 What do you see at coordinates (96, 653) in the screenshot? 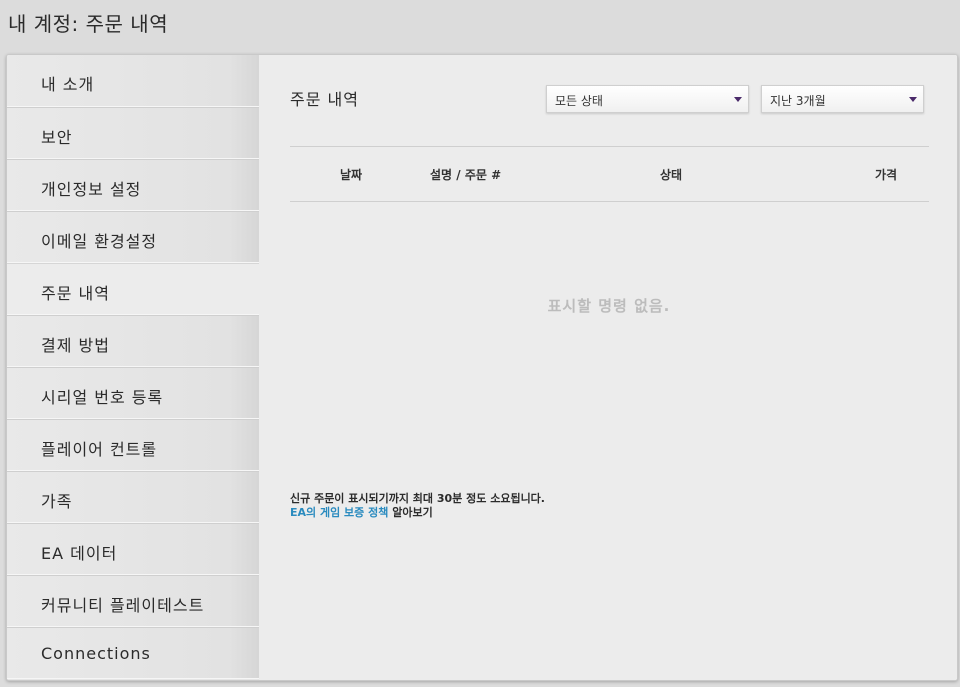
I see `sidebar-item-label: Connections` at bounding box center [96, 653].